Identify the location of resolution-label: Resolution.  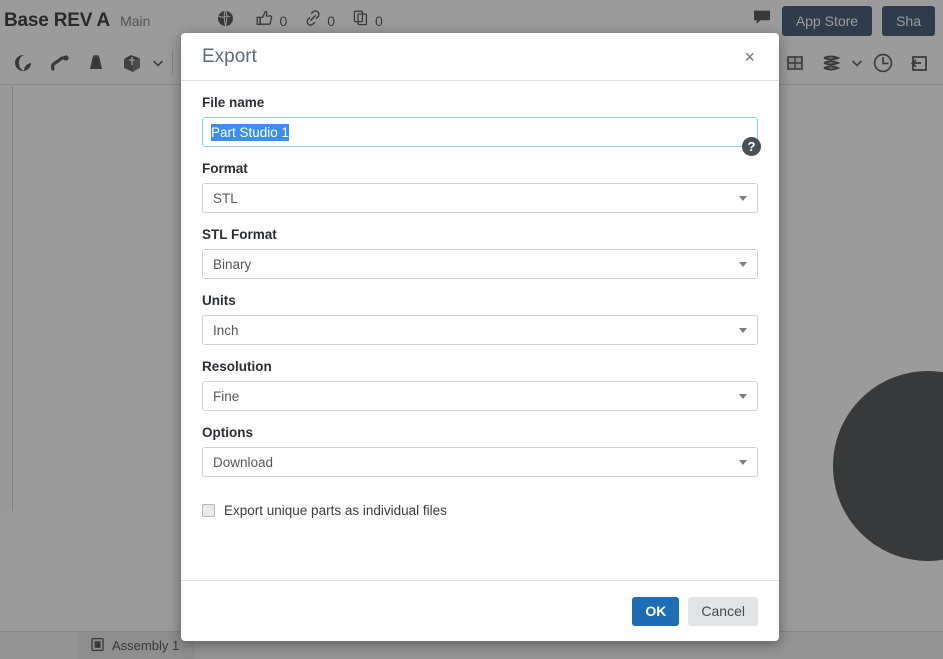
(237, 366).